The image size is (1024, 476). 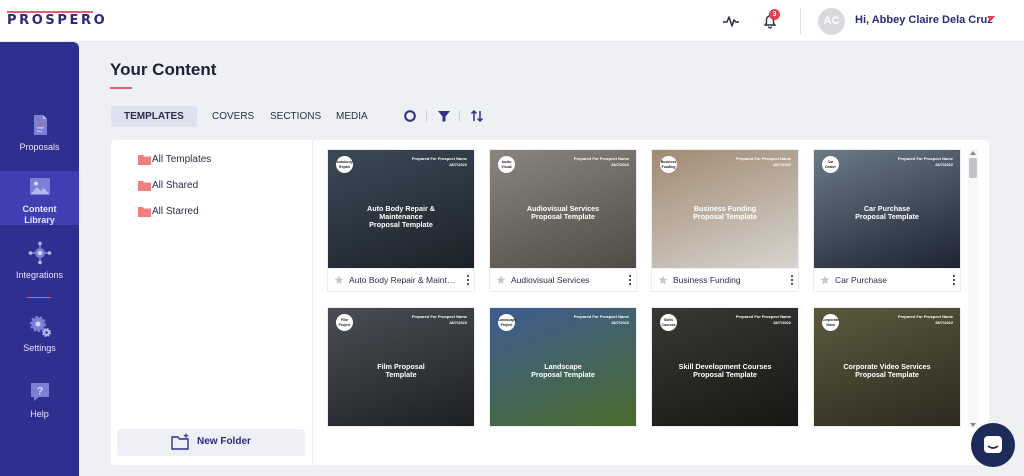 What do you see at coordinates (512, 21) in the screenshot?
I see `top-bar: PROSPERO 3 AC Hi, Abbey Claire Dela Cruz` at bounding box center [512, 21].